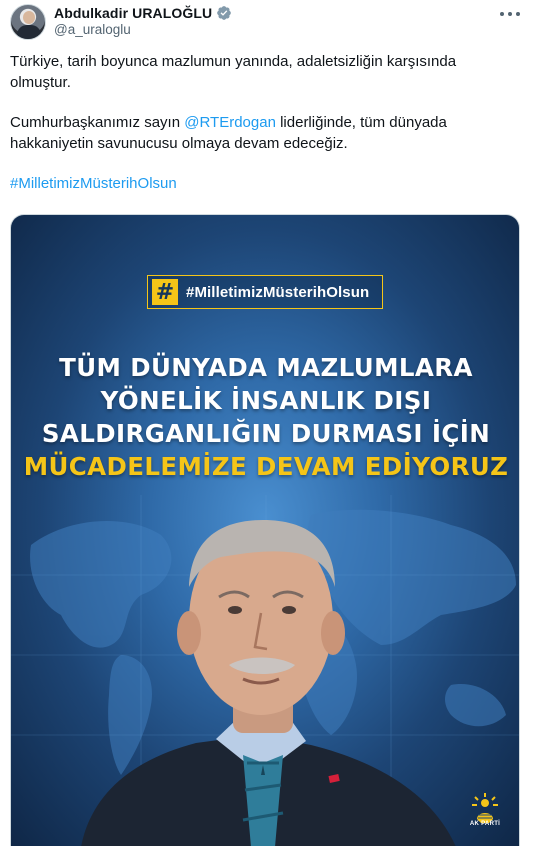  I want to click on hashtag-link: #MilletimizMüsterihOlsun, so click(93, 183).